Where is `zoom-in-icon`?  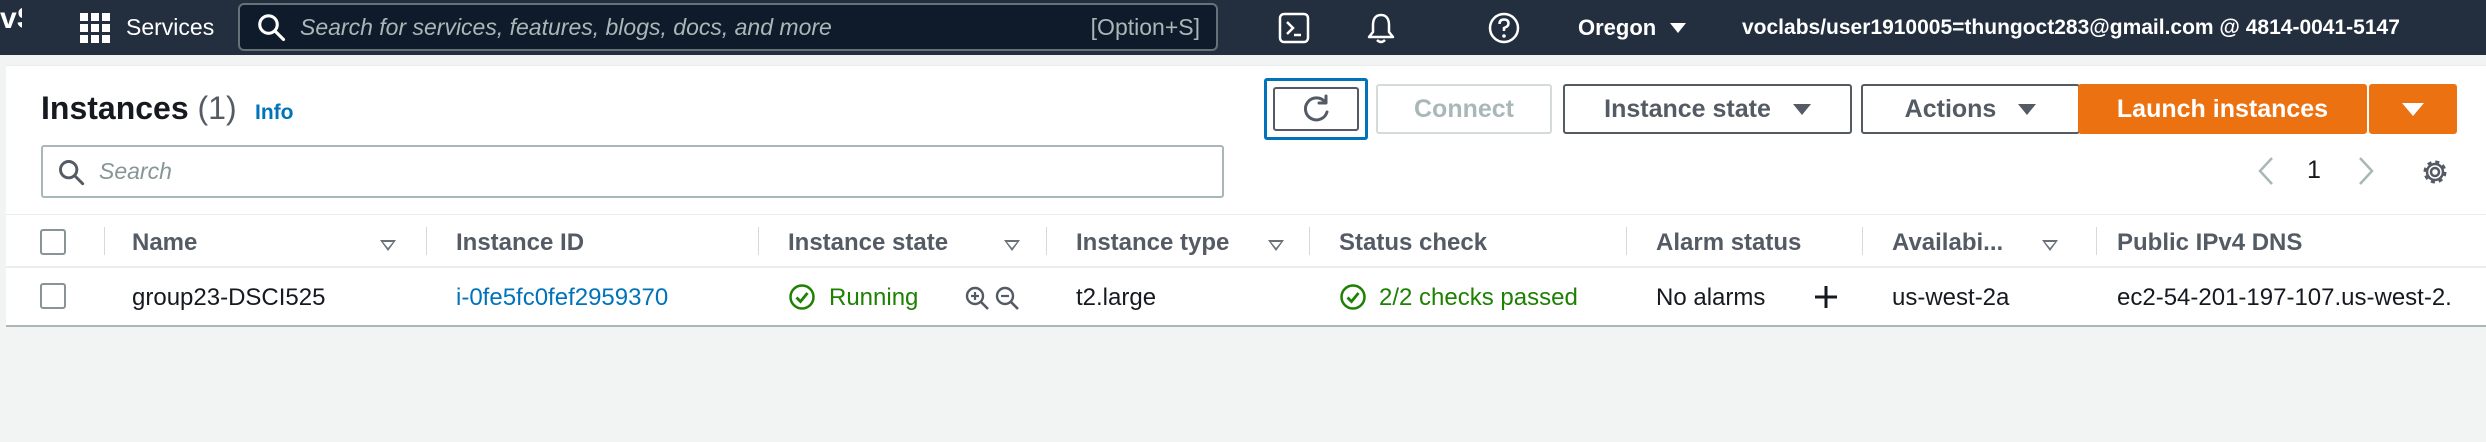
zoom-in-icon is located at coordinates (977, 298).